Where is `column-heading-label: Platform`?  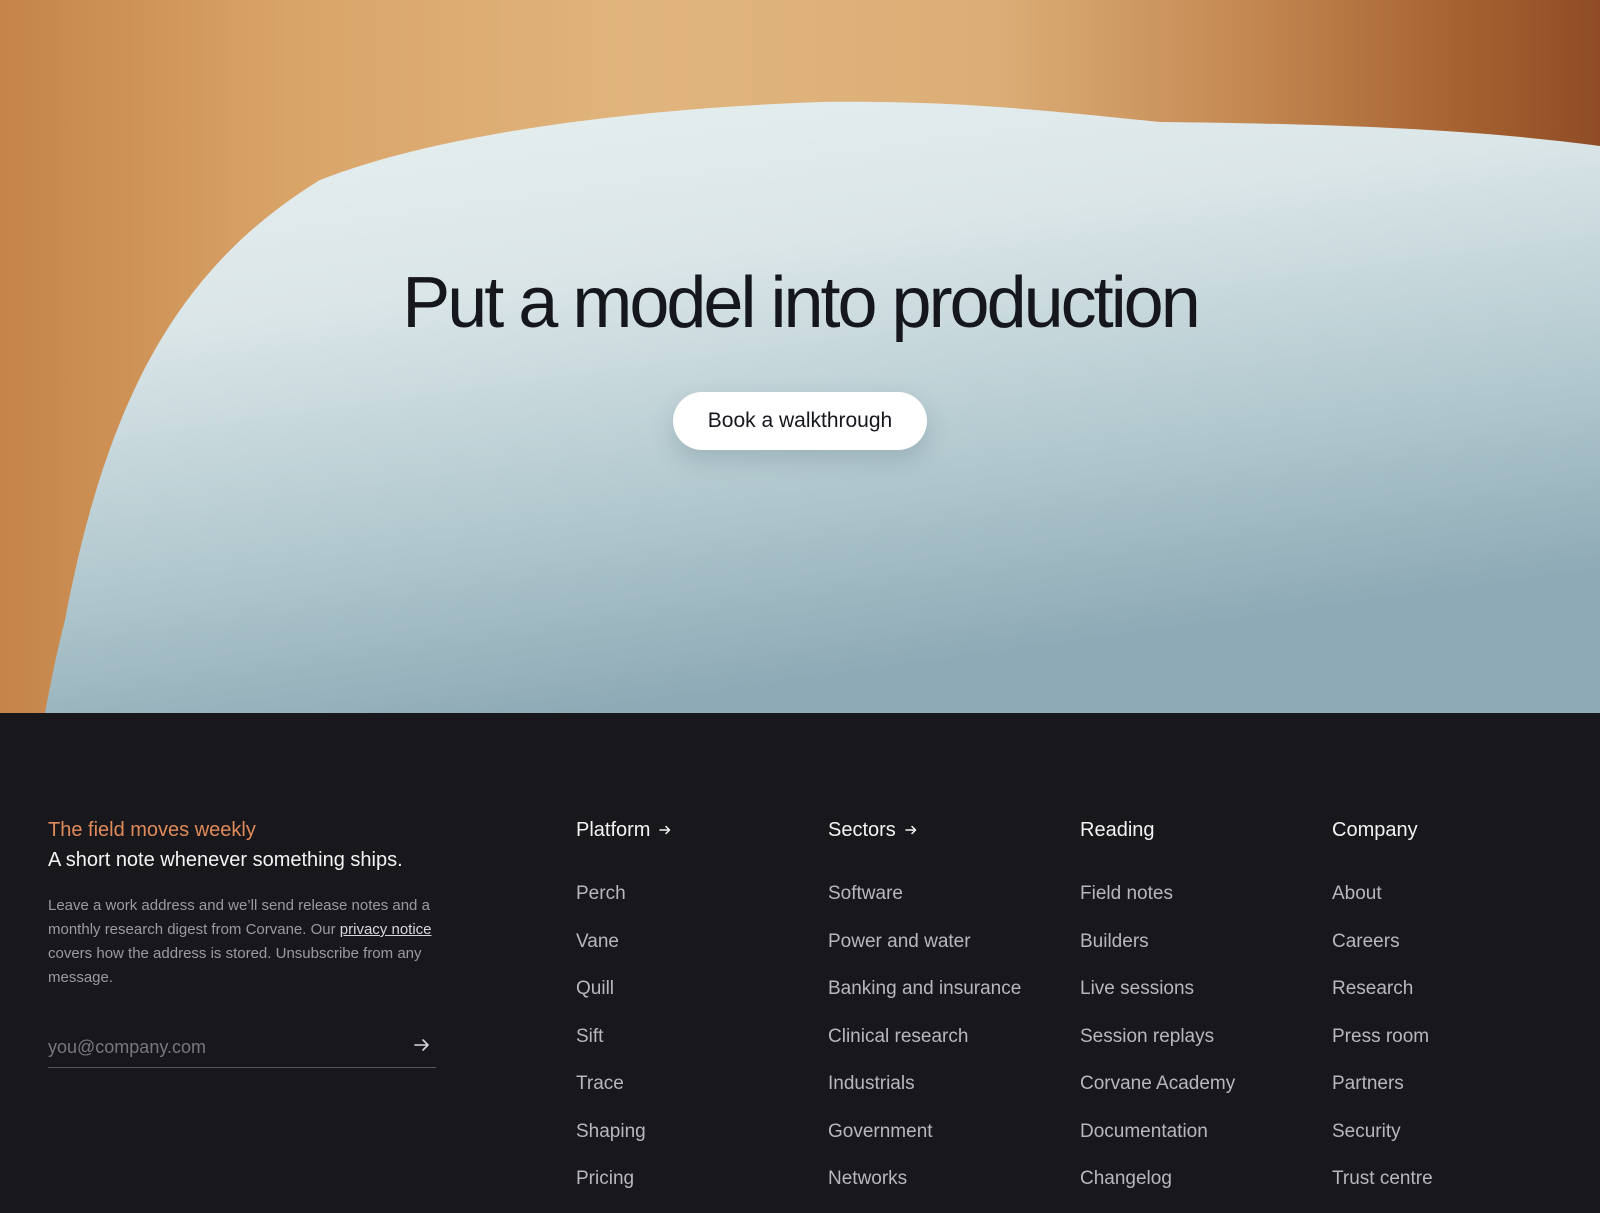 column-heading-label: Platform is located at coordinates (613, 830).